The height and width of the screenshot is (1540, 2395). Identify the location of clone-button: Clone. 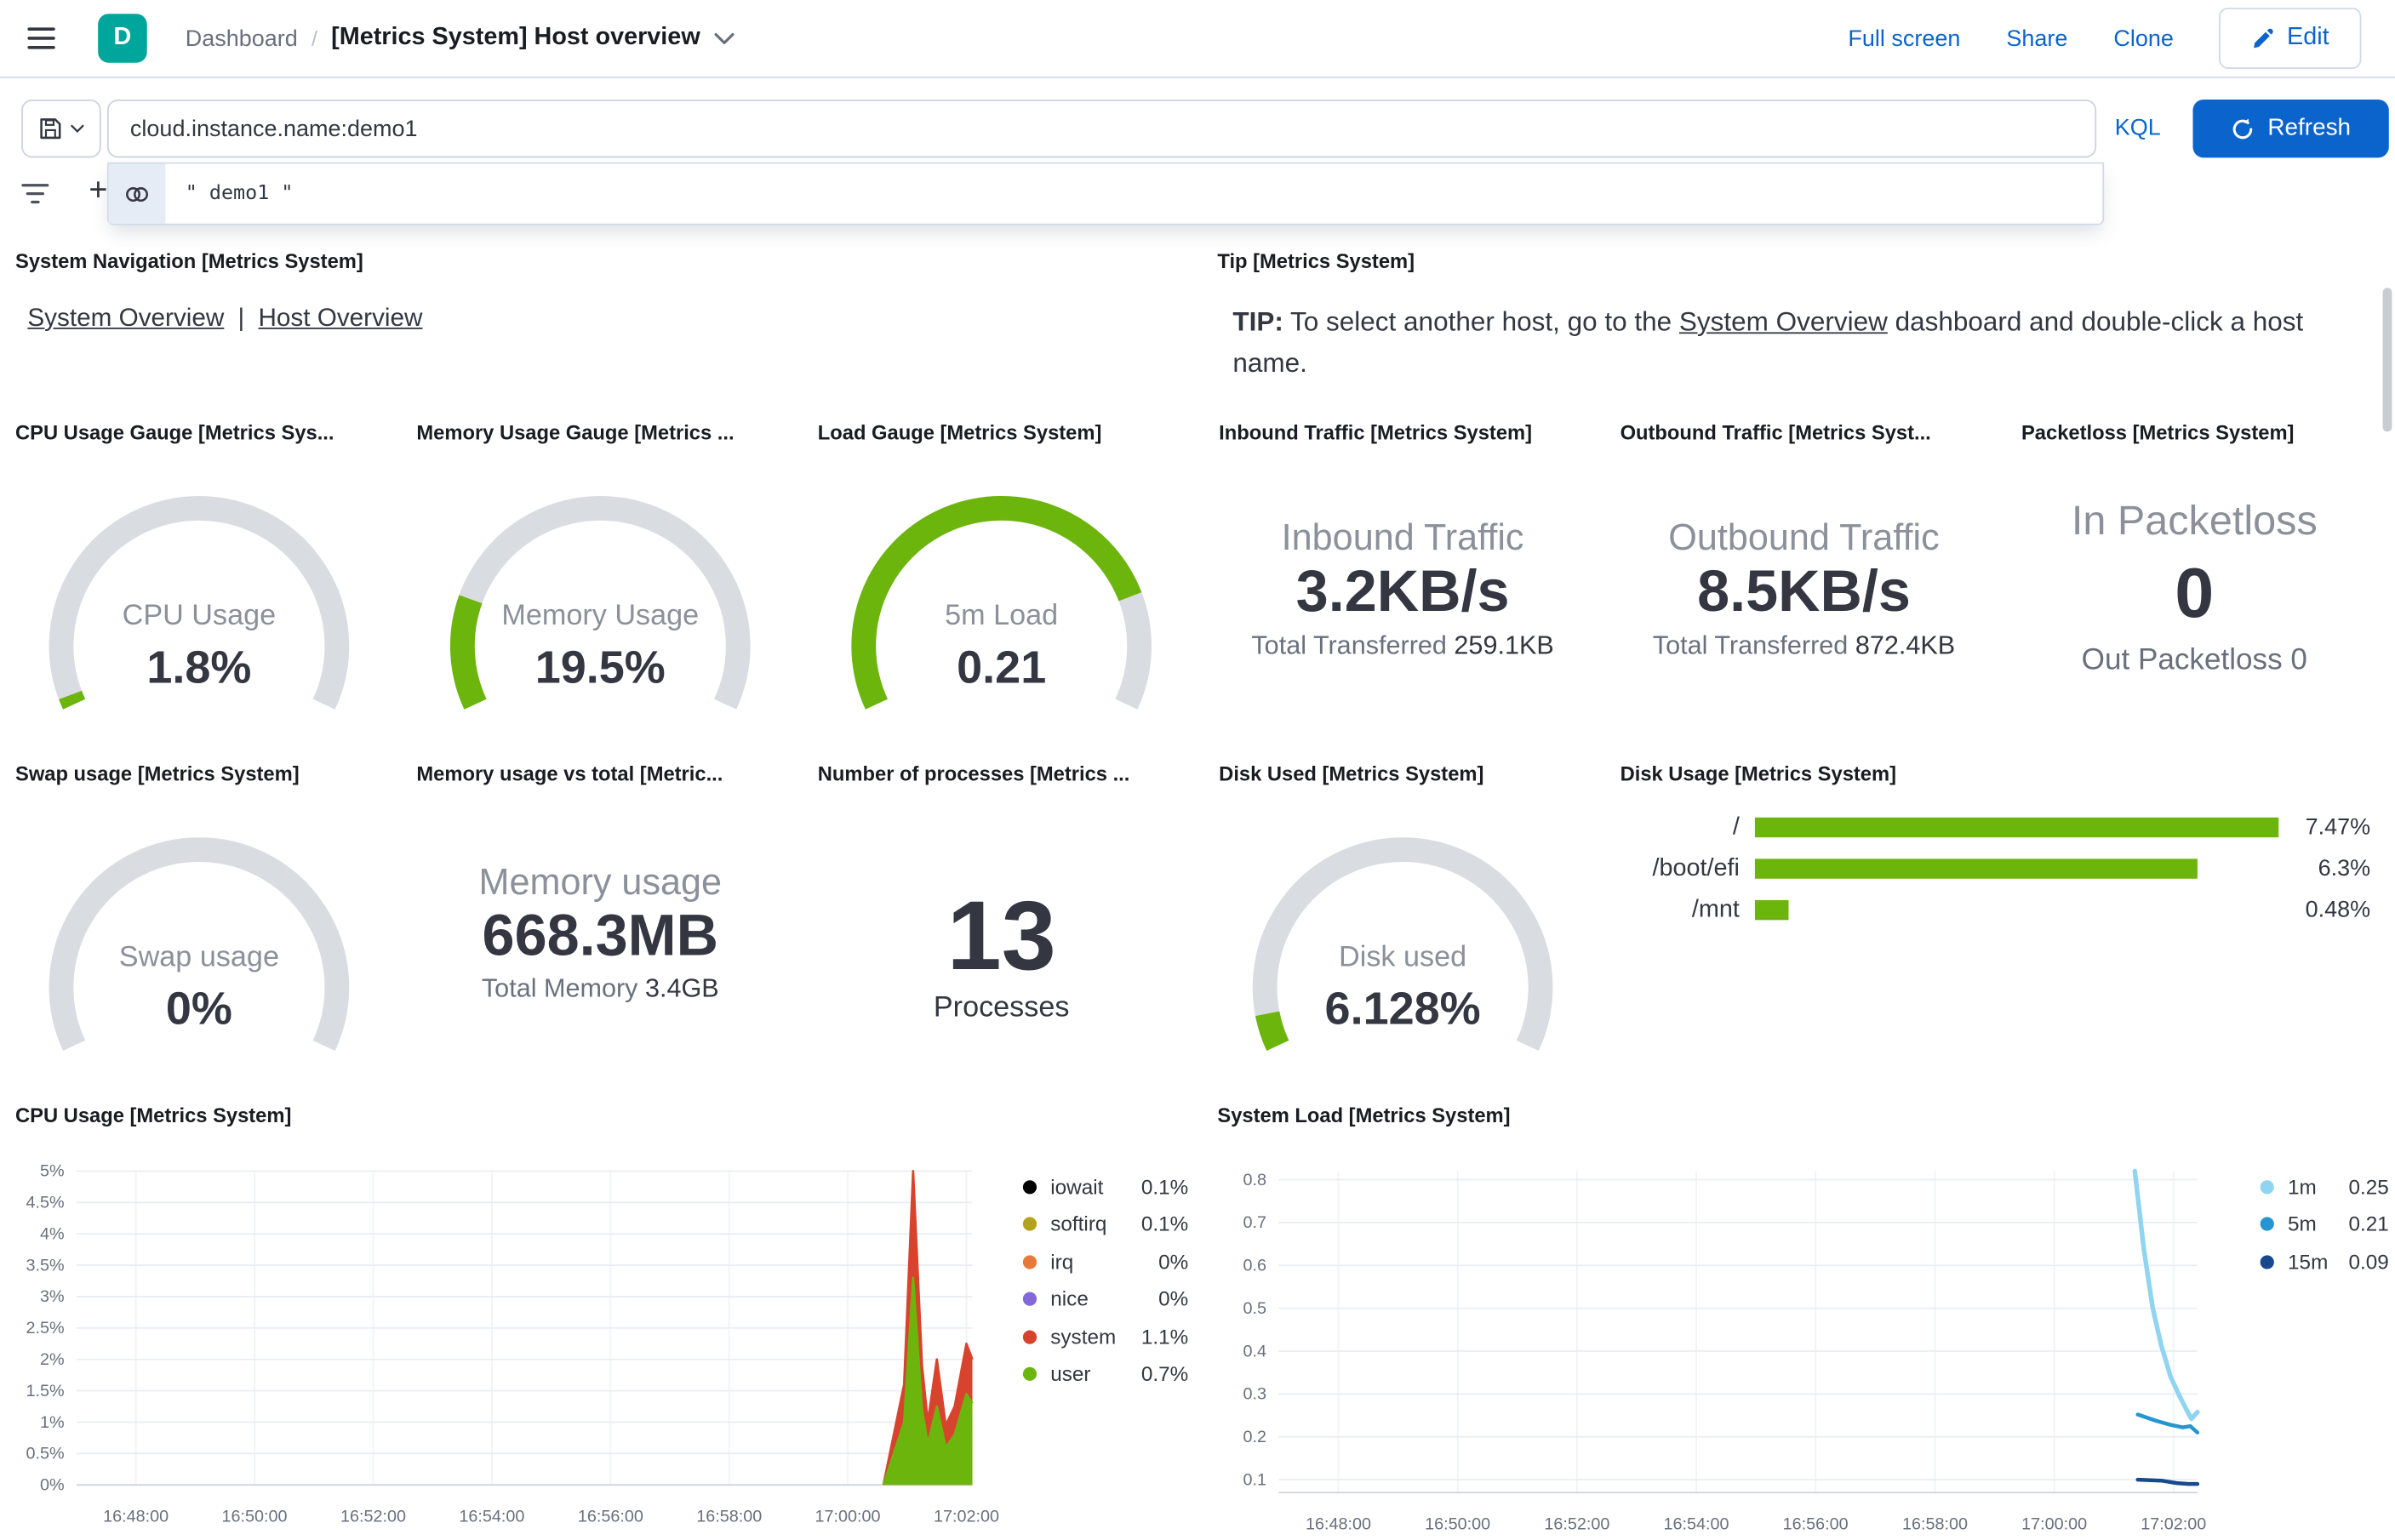
(2143, 39).